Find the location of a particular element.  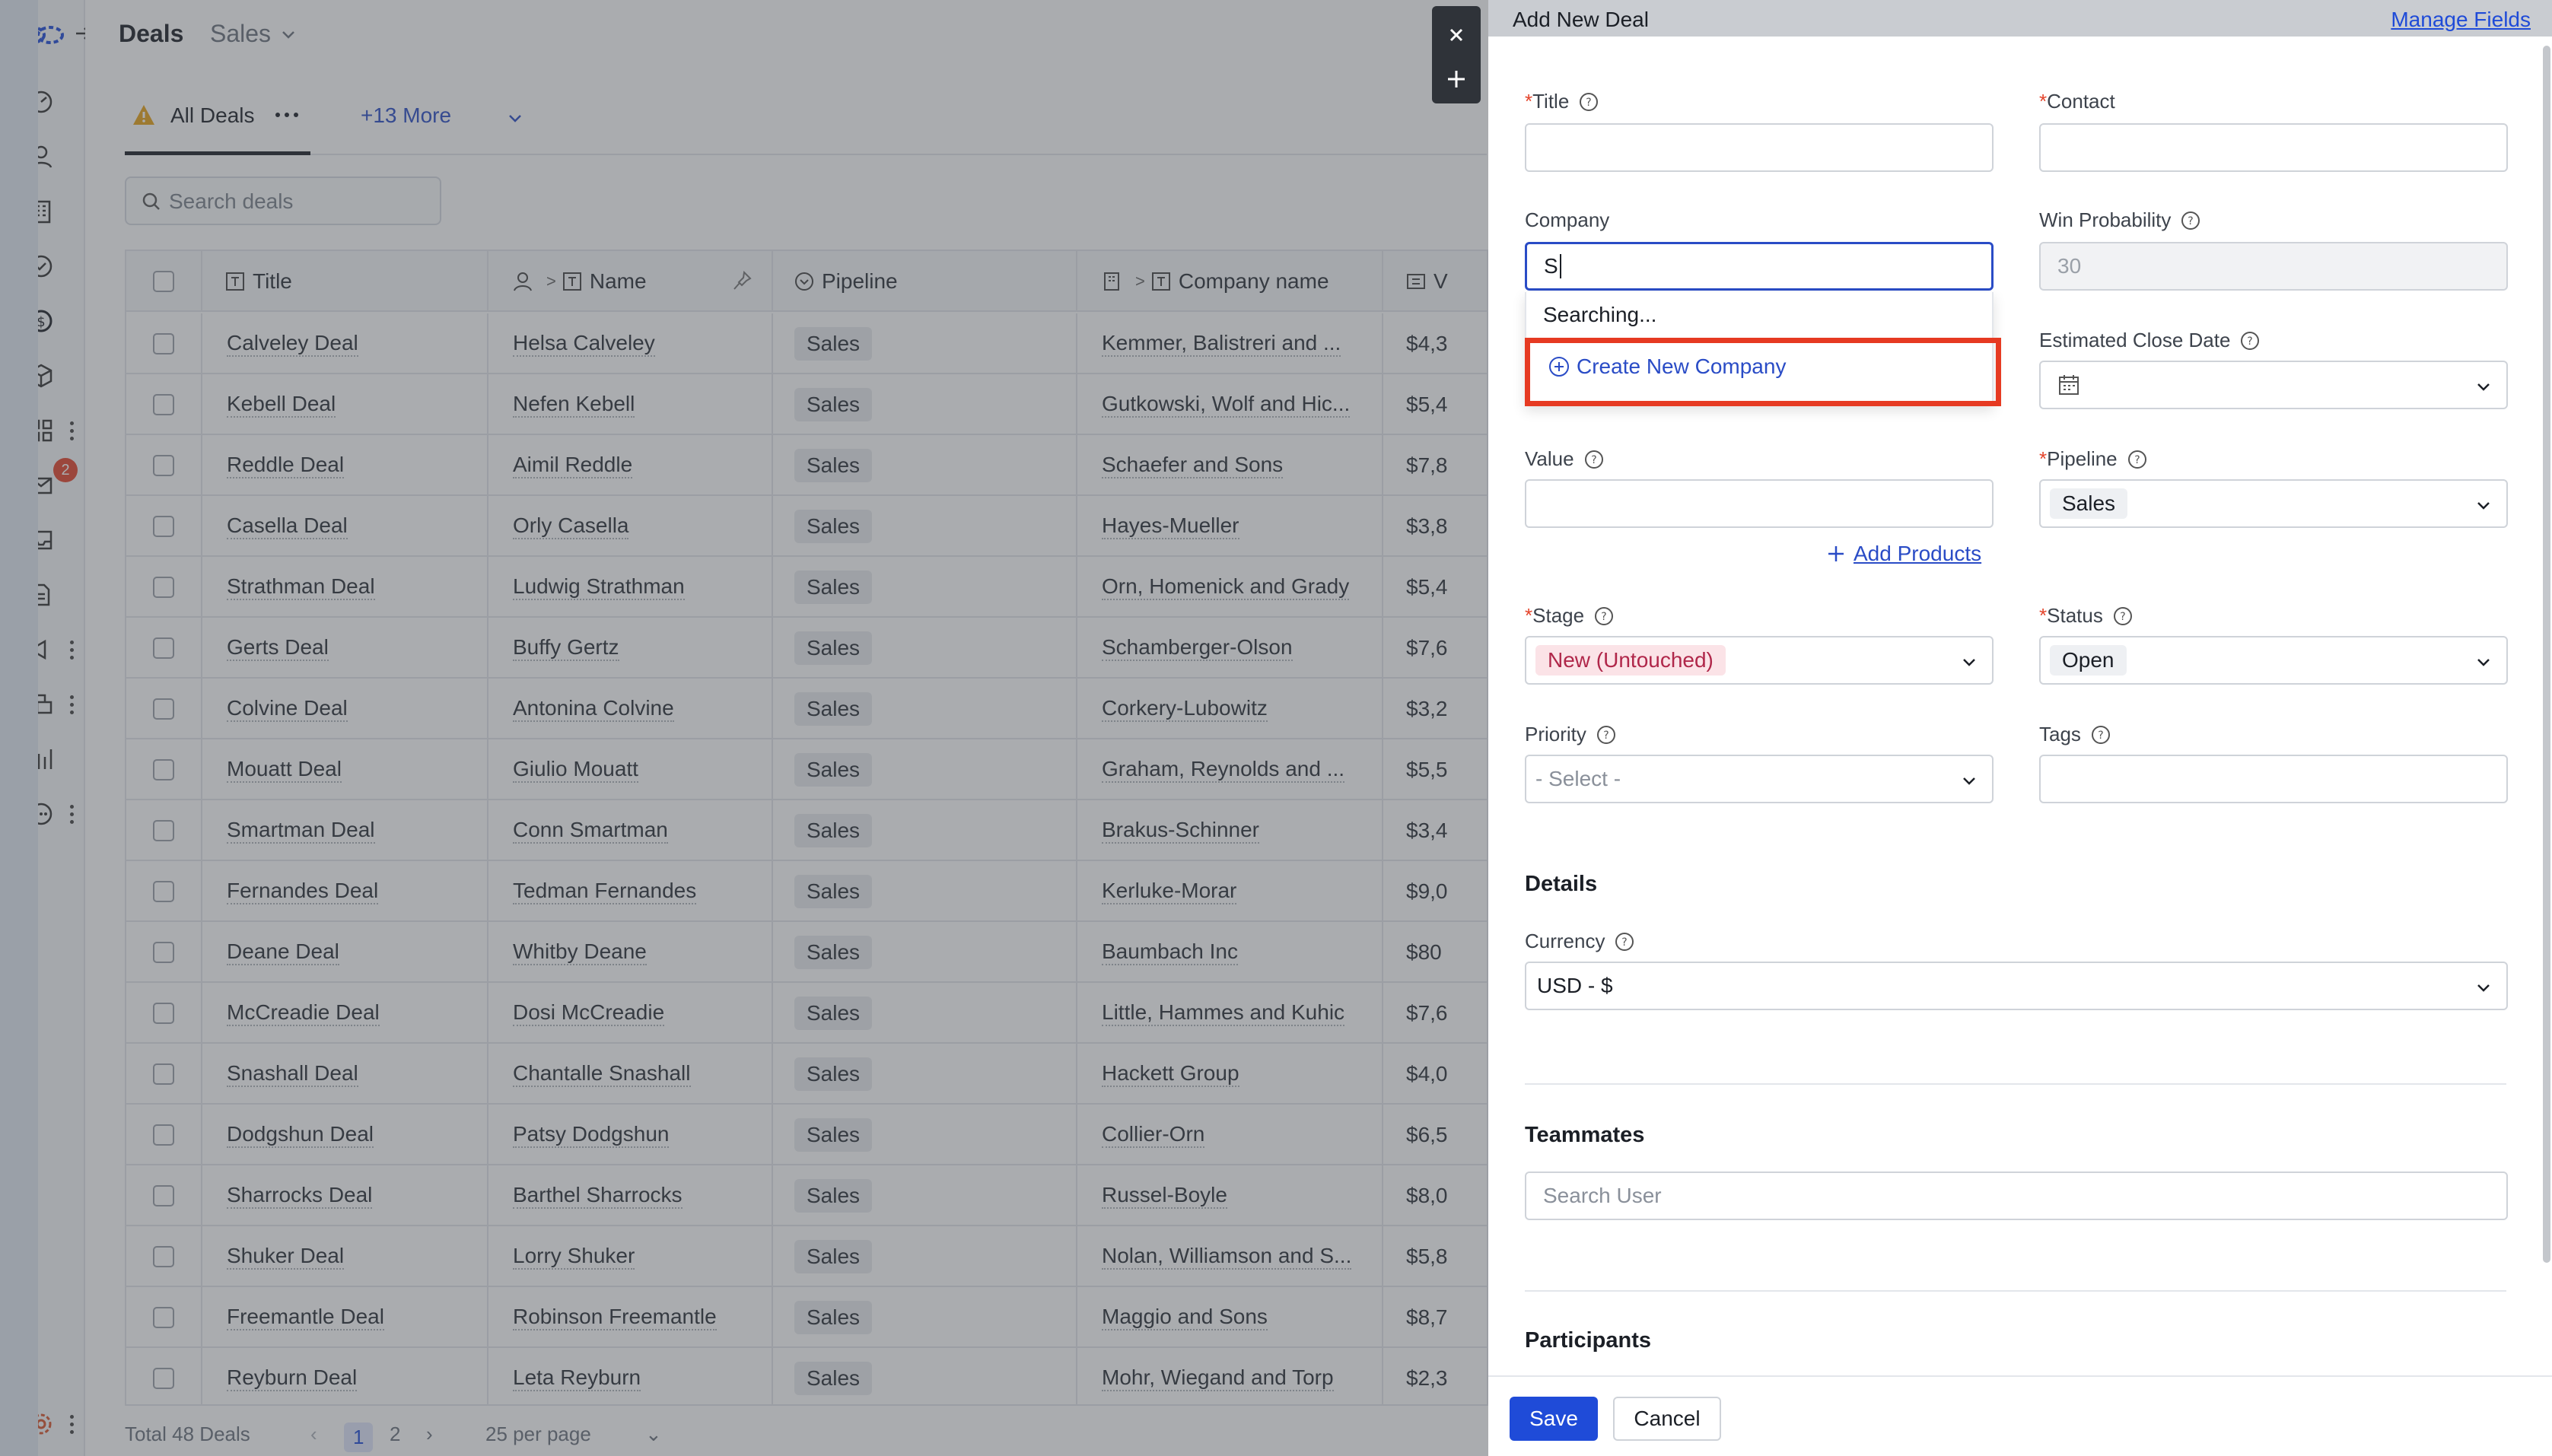

cancel-button: Cancel is located at coordinates (1667, 1419).